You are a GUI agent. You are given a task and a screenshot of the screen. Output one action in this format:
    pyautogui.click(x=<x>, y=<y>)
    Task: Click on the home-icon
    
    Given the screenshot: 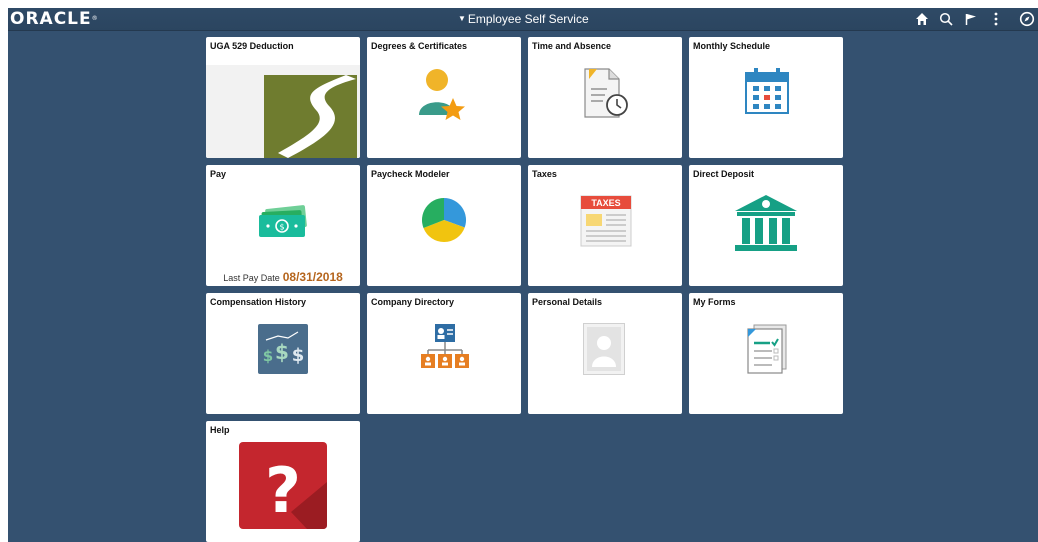 What is the action you would take?
    pyautogui.click(x=922, y=19)
    